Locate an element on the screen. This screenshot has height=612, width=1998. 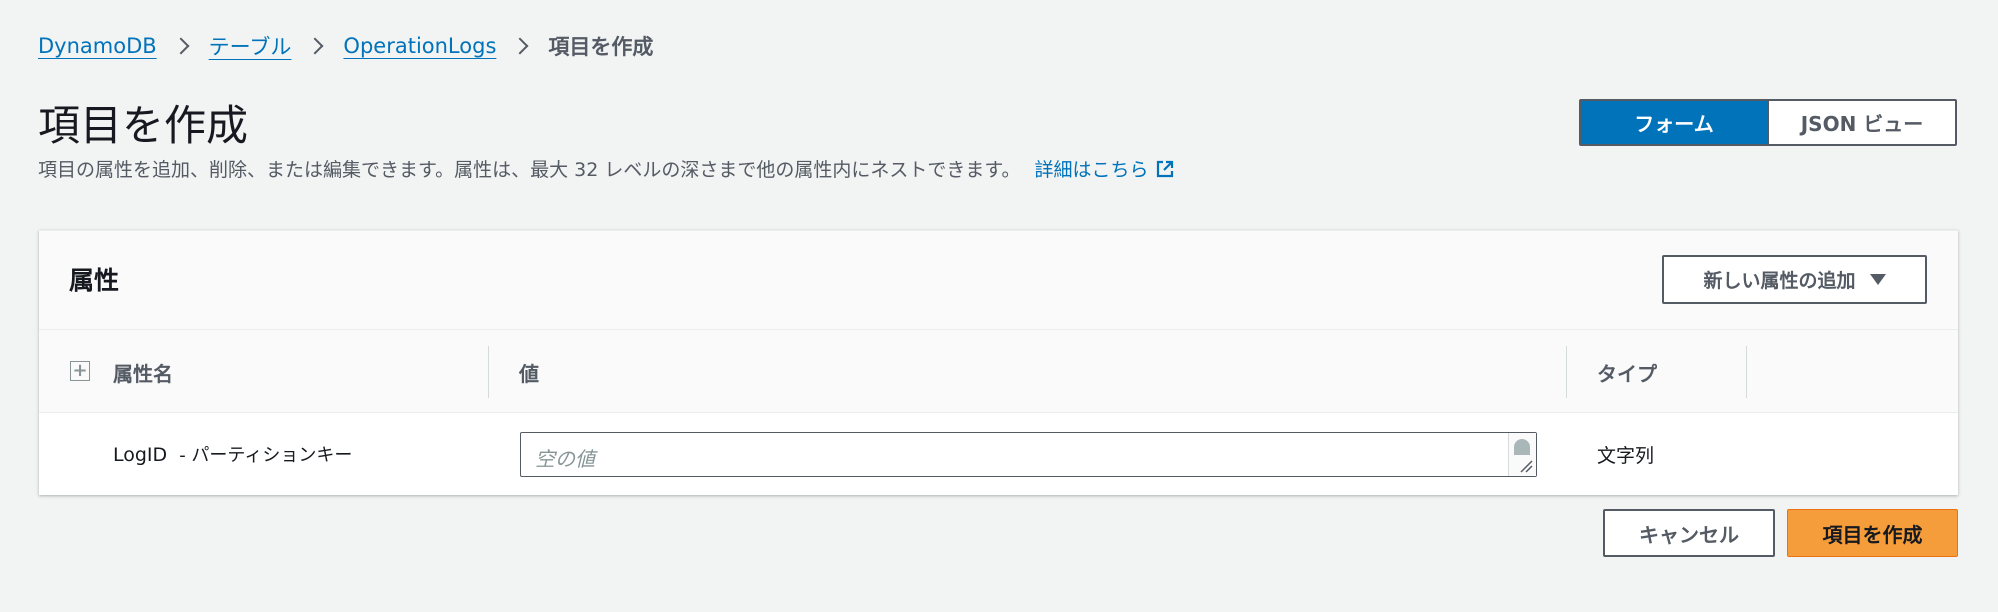
column-header-value: 値 is located at coordinates (529, 374).